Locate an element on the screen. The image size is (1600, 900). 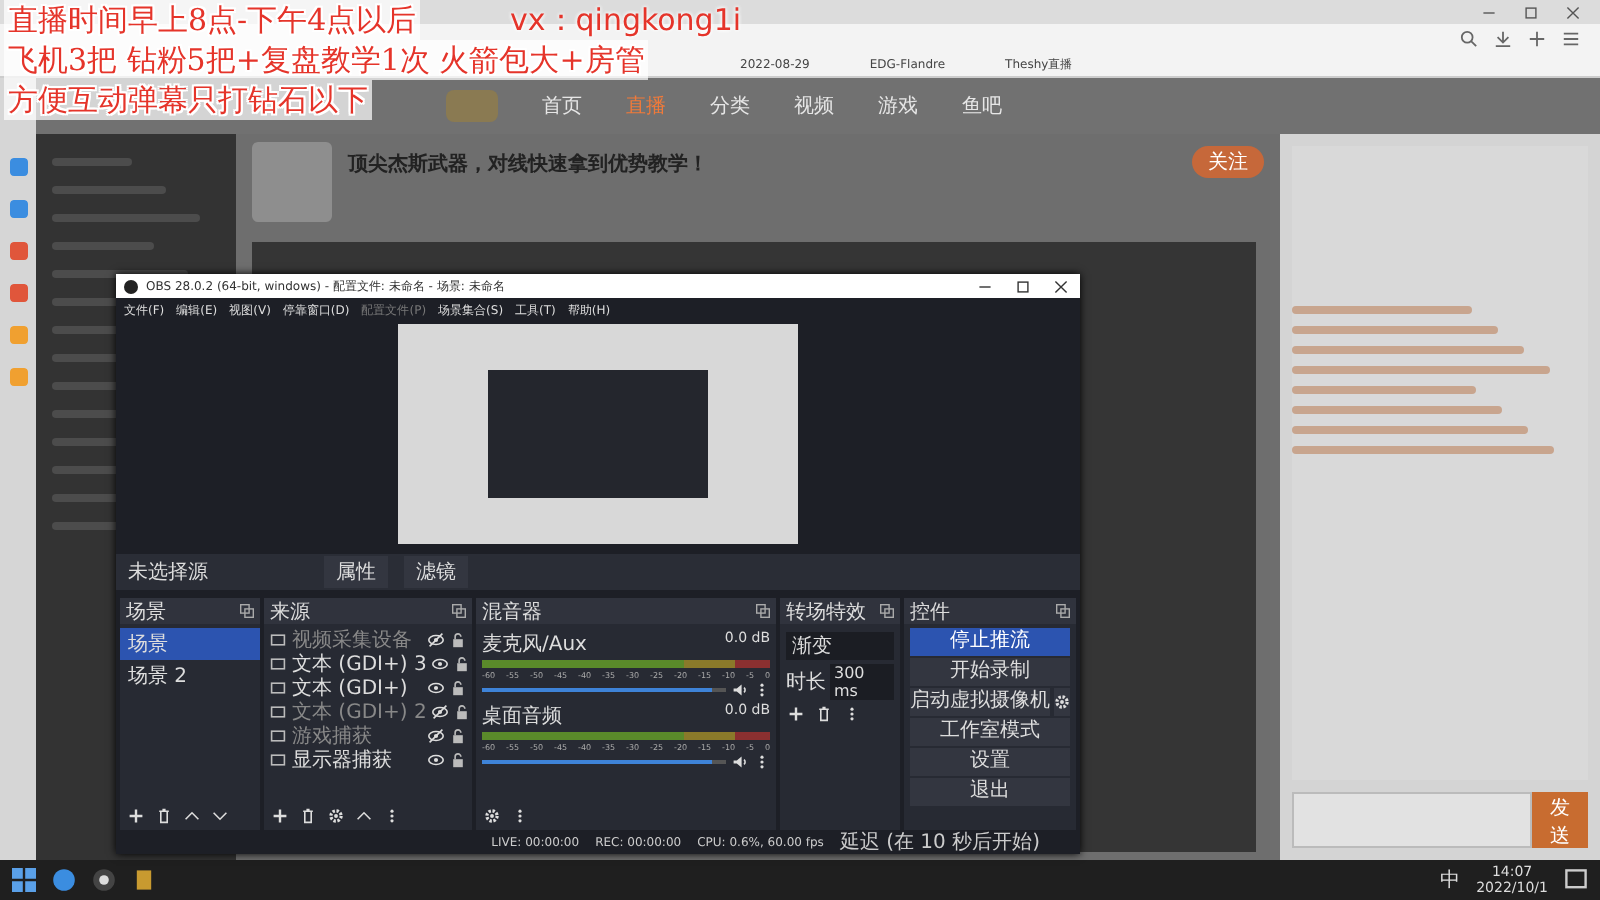
control-button: 退出 is located at coordinates (990, 792).